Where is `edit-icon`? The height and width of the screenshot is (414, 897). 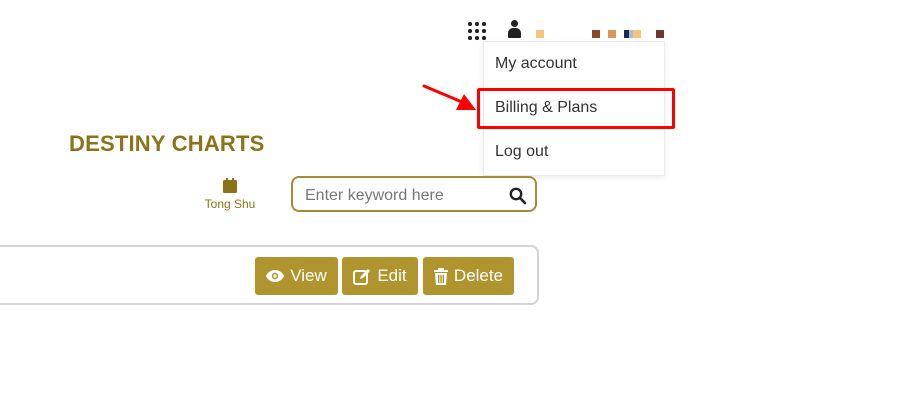 edit-icon is located at coordinates (362, 276).